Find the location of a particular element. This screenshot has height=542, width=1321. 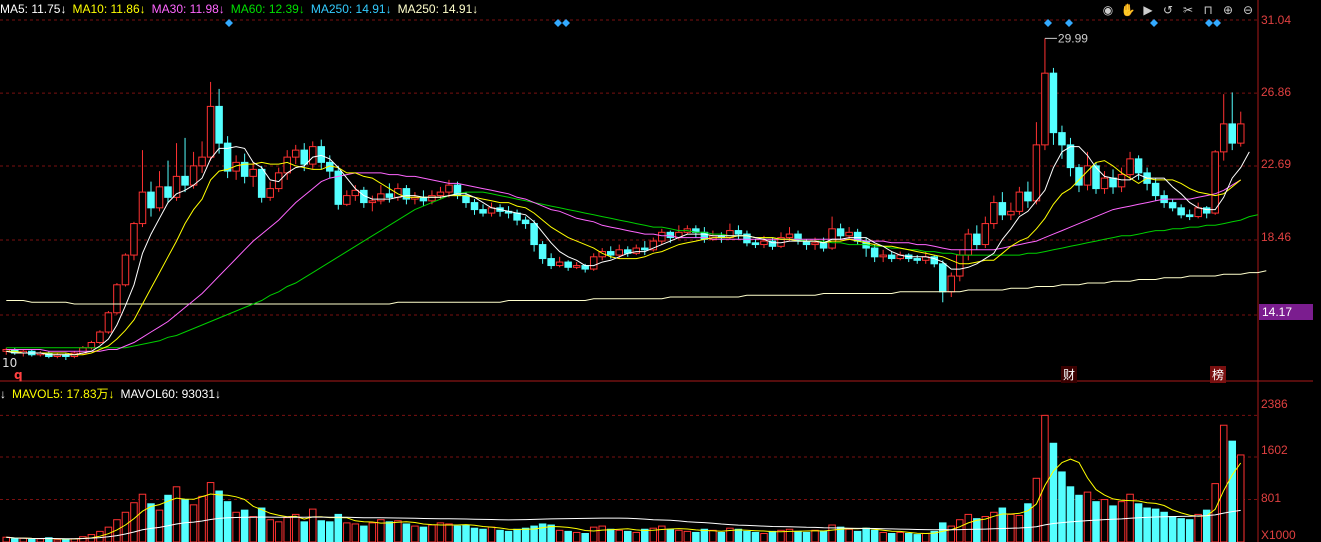

vol-legend-item-1: MAVOL5: 17.83万↓ is located at coordinates (63, 394).